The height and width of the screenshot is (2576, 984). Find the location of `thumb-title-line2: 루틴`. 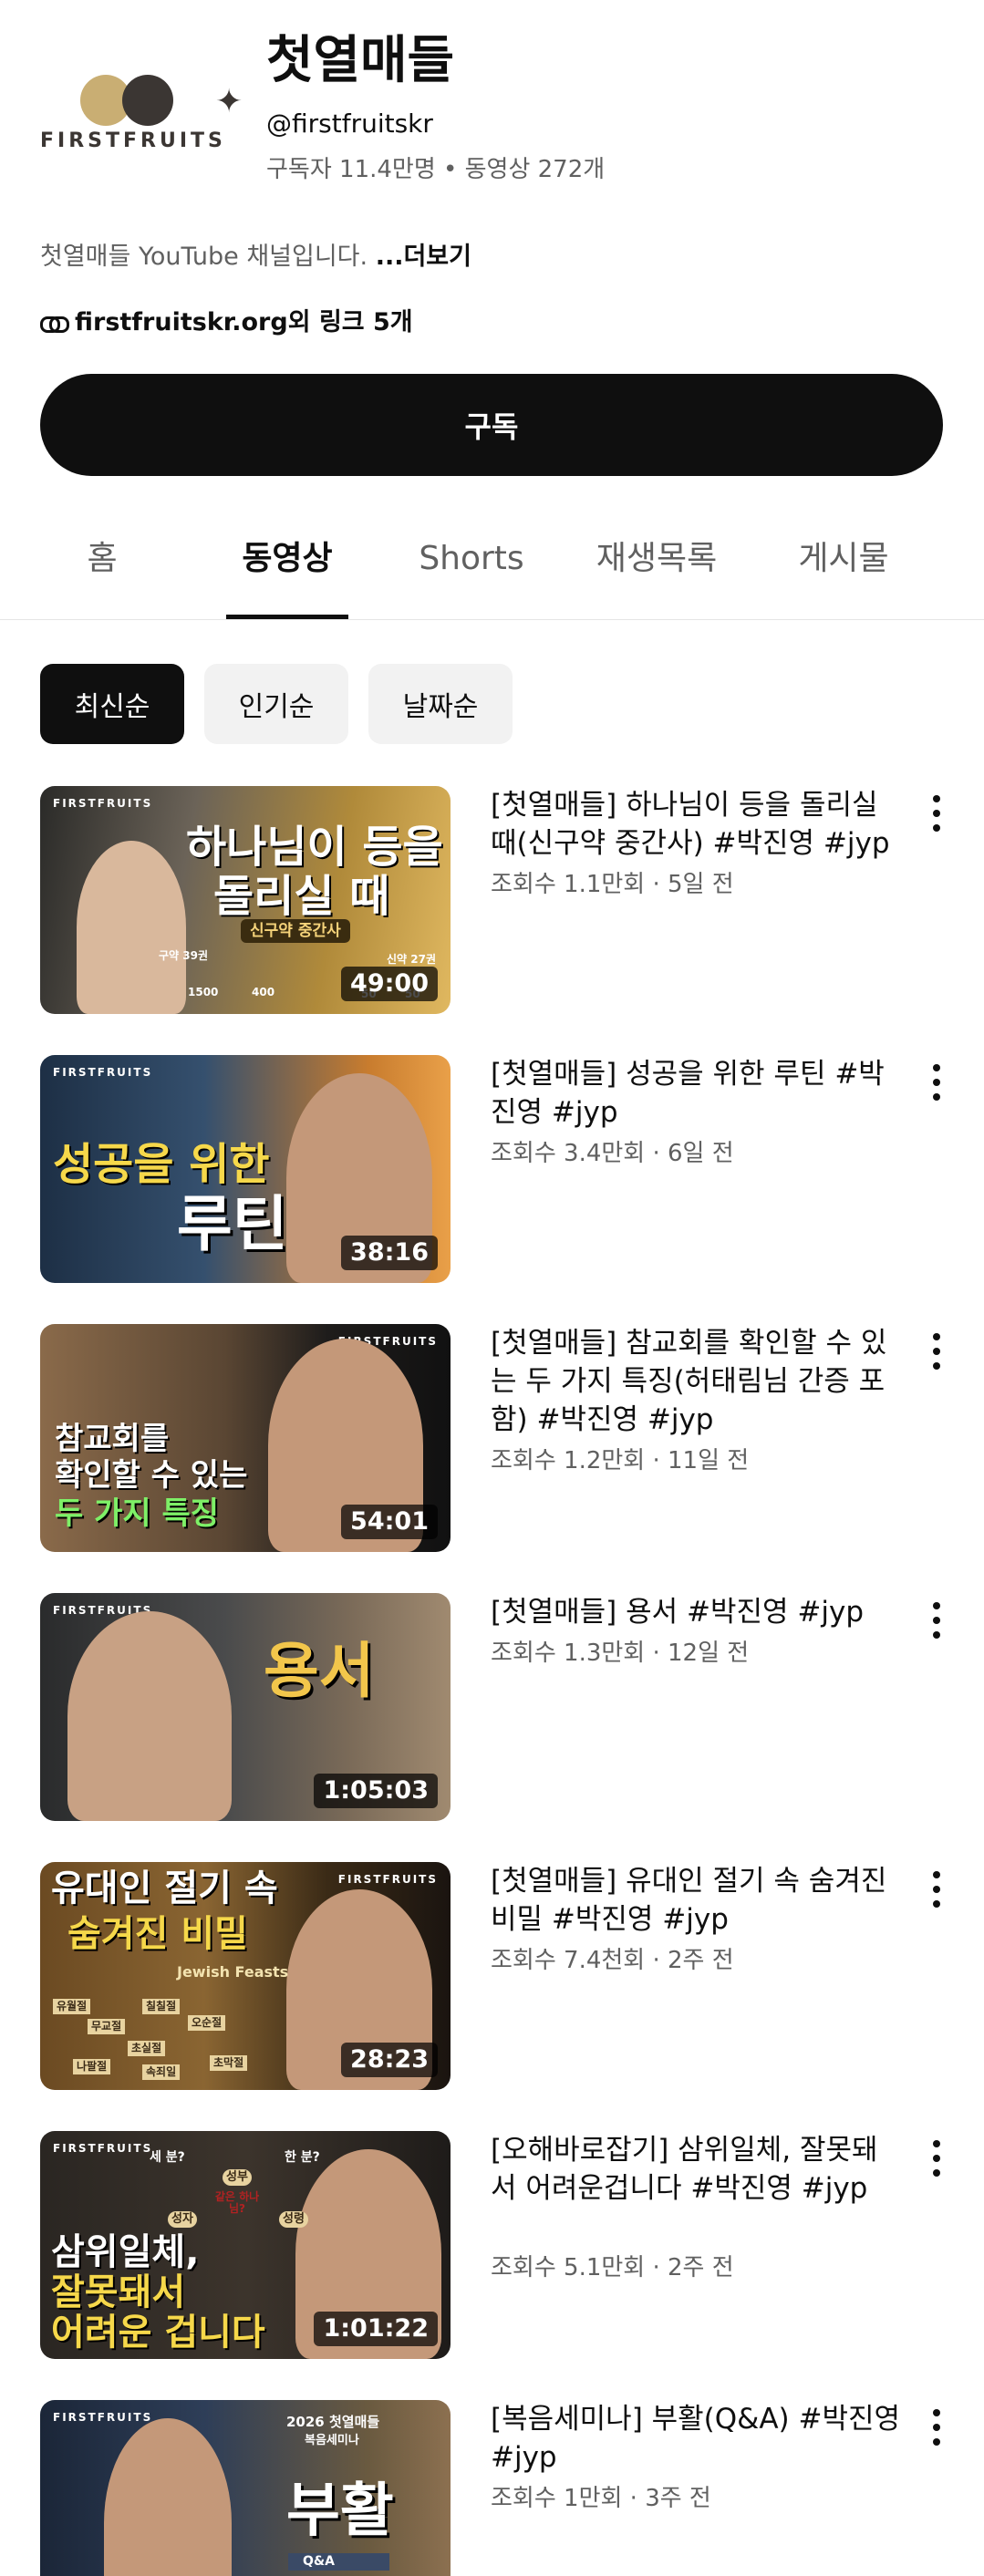

thumb-title-line2: 루틴 is located at coordinates (232, 1224).